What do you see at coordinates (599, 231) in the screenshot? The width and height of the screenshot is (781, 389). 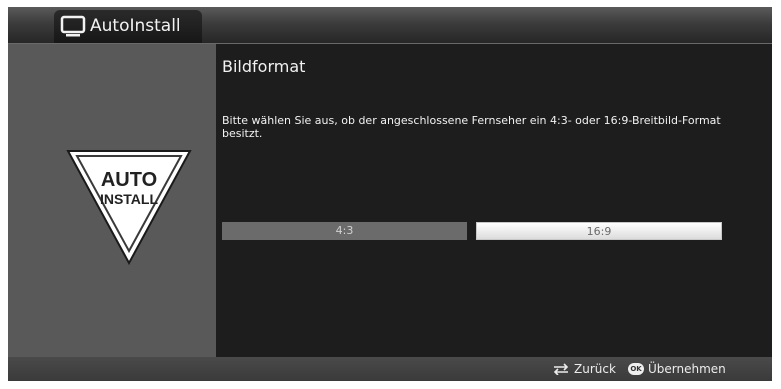 I see `option-16-9: 16:9` at bounding box center [599, 231].